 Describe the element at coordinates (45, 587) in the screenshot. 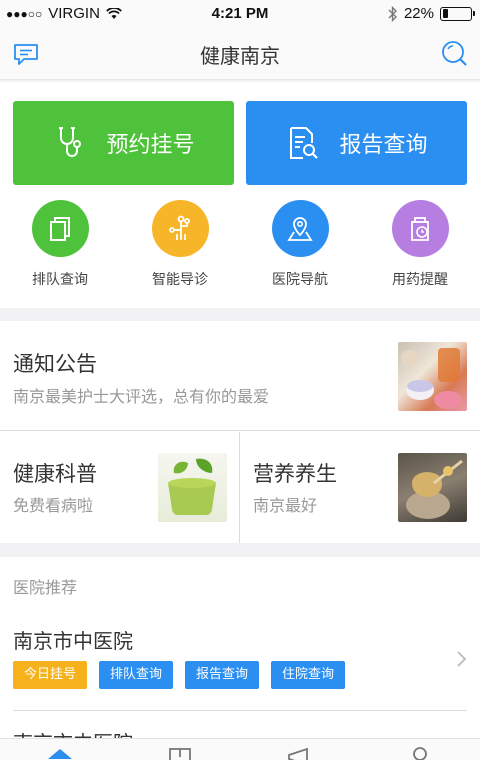

I see `section-label: 医院推荐` at that location.